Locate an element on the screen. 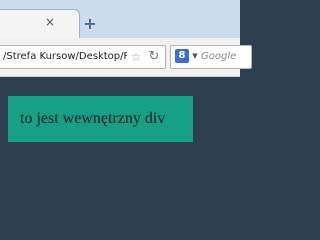  chevron-down-icon: ▼ is located at coordinates (195, 56).